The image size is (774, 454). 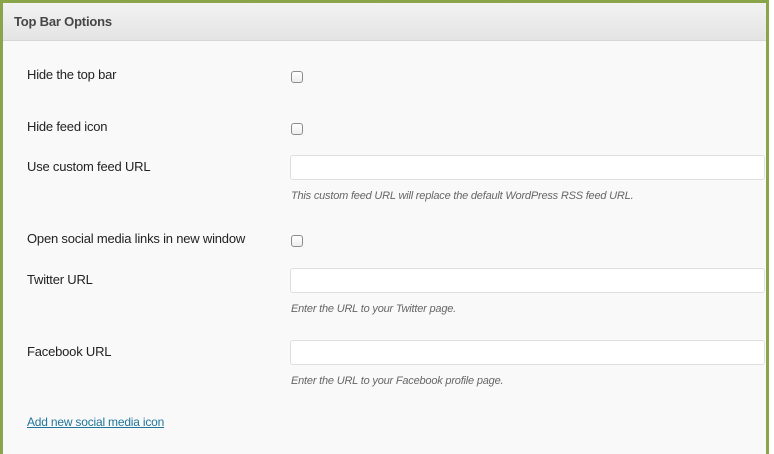 I want to click on open-new-window-checkbox, so click(x=297, y=241).